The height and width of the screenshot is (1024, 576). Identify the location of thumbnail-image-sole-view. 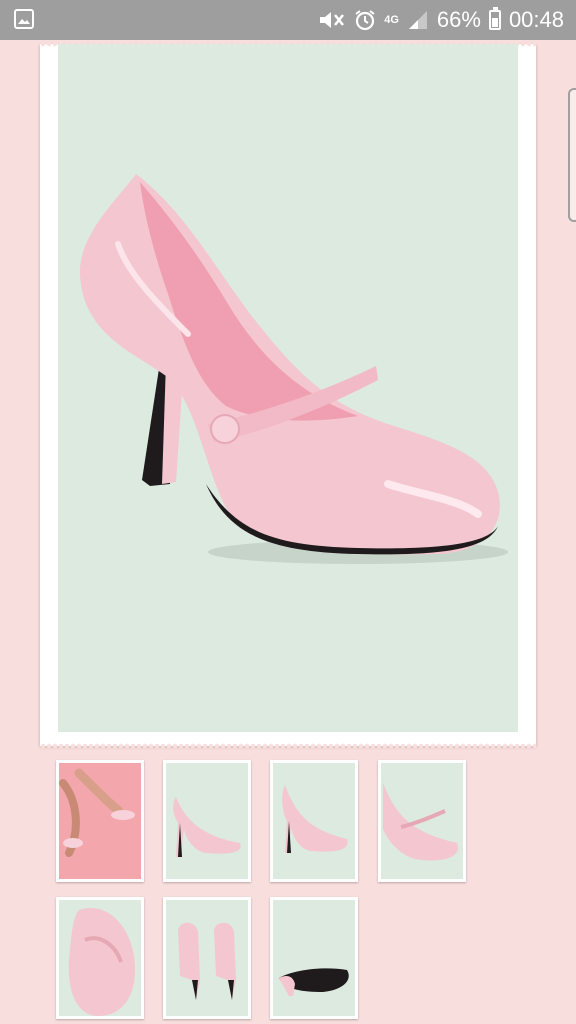
(314, 958).